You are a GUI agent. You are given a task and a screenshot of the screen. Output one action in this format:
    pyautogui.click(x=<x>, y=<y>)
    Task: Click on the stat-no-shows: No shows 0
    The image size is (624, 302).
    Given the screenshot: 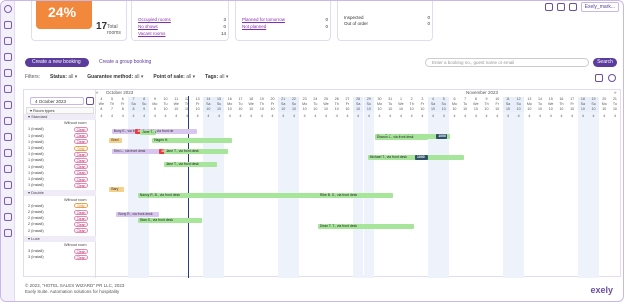 What is the action you would take?
    pyautogui.click(x=182, y=27)
    